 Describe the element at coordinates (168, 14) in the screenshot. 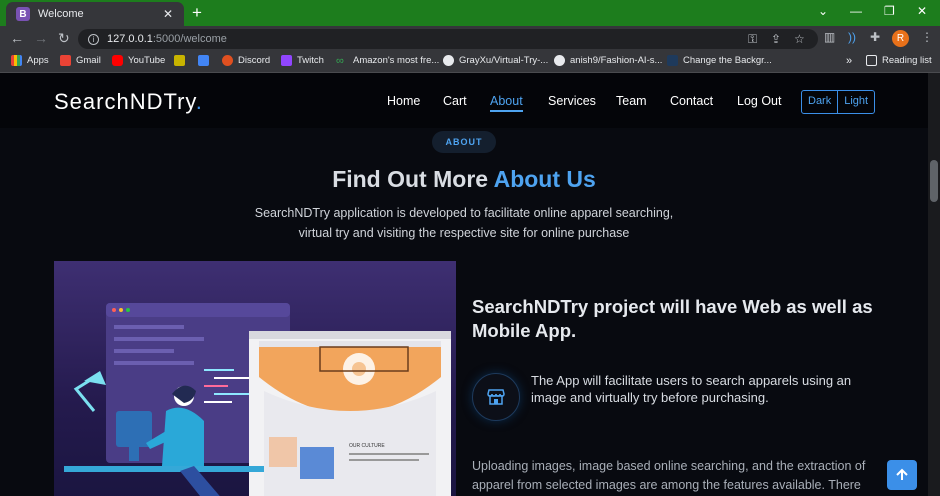

I see `tab-close-icon: ✕` at that location.